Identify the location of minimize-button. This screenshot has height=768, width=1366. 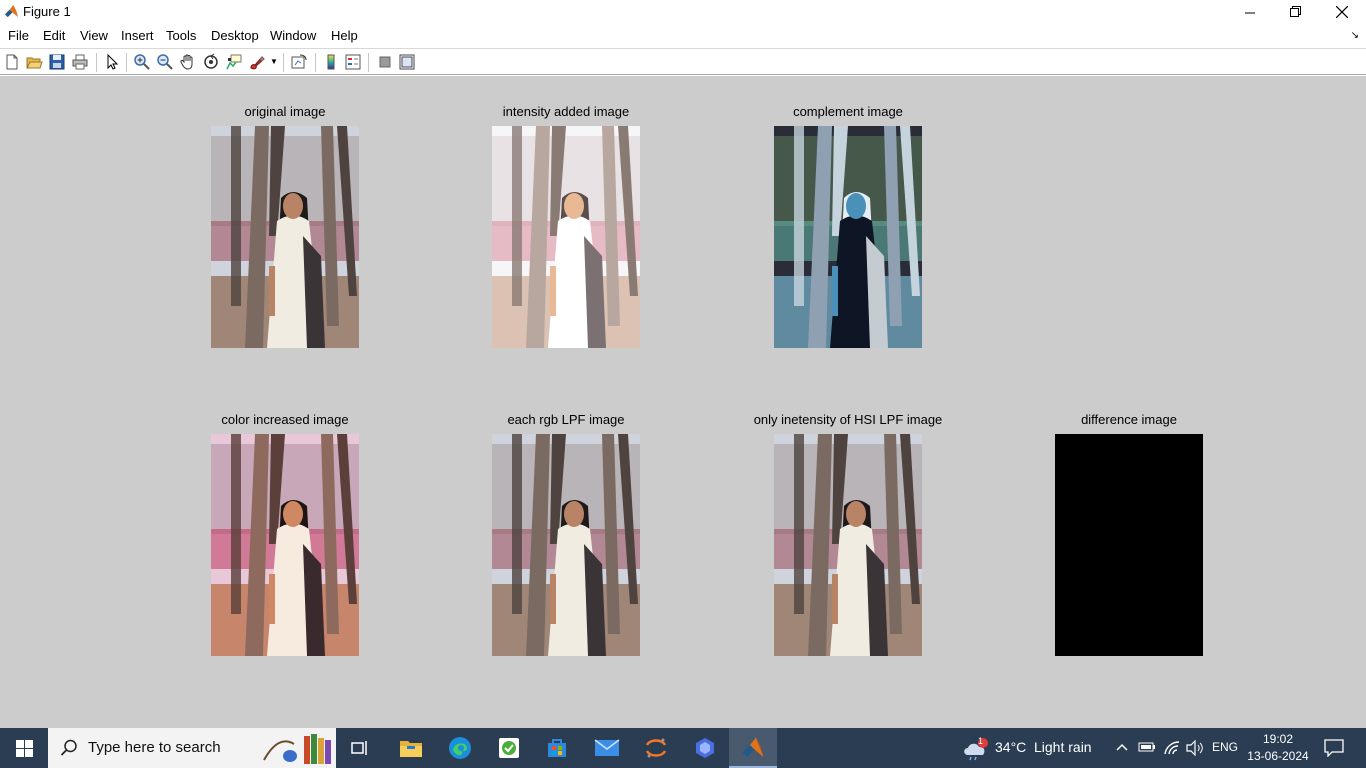
(1250, 12).